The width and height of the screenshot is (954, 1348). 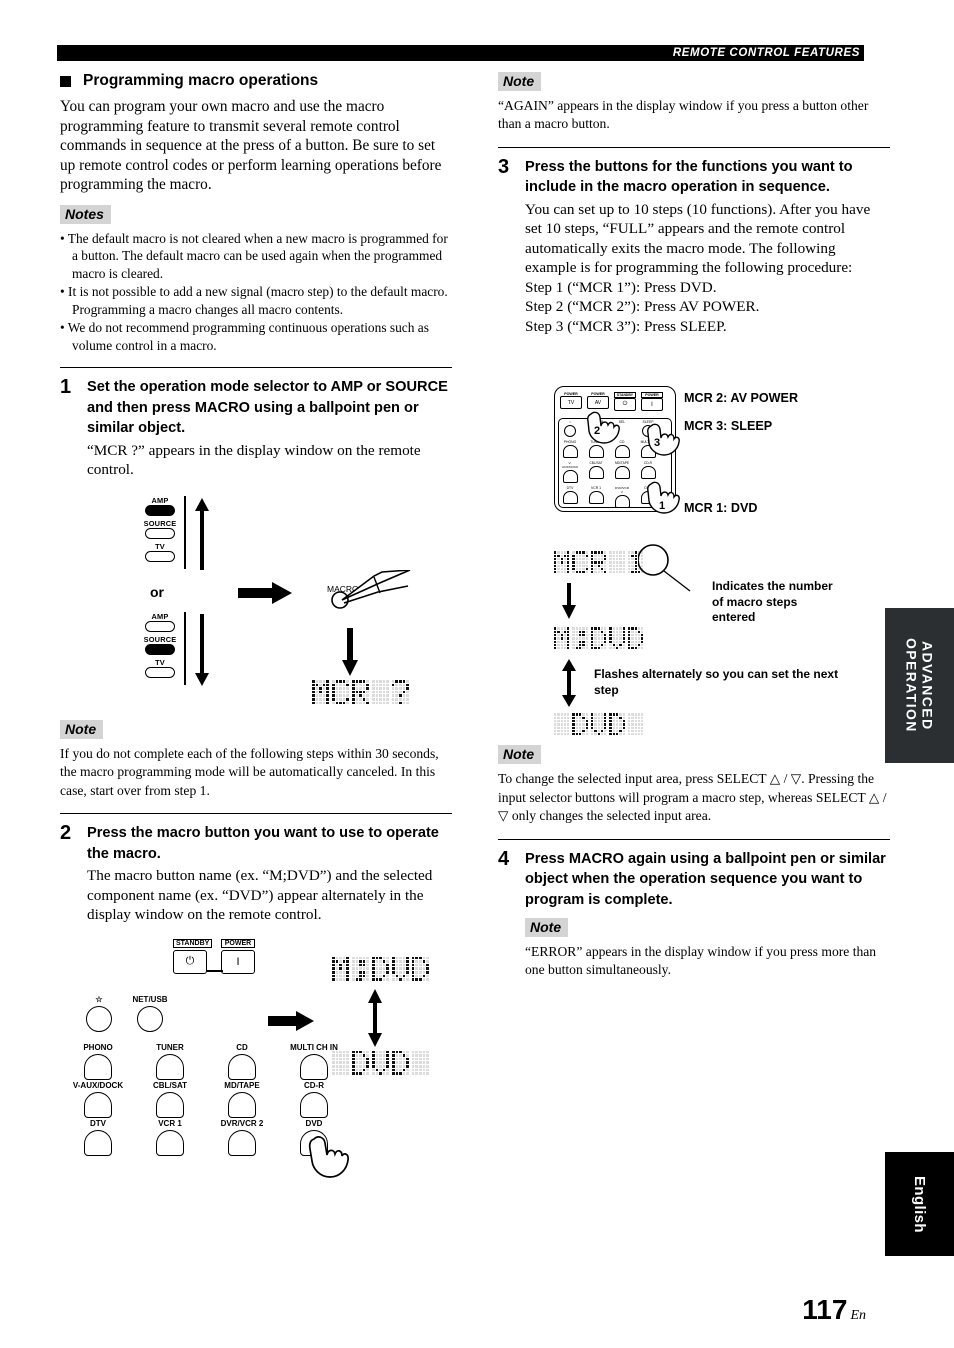 I want to click on keypad-label-v-aux-dock: V-AUX/DOCK, so click(x=98, y=1085).